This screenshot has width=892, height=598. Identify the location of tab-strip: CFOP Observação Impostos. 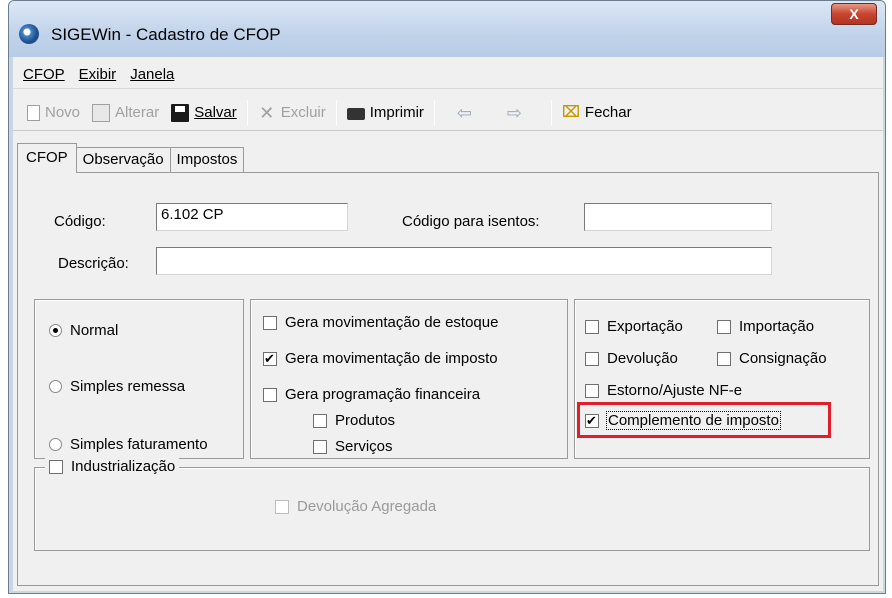
(131, 158).